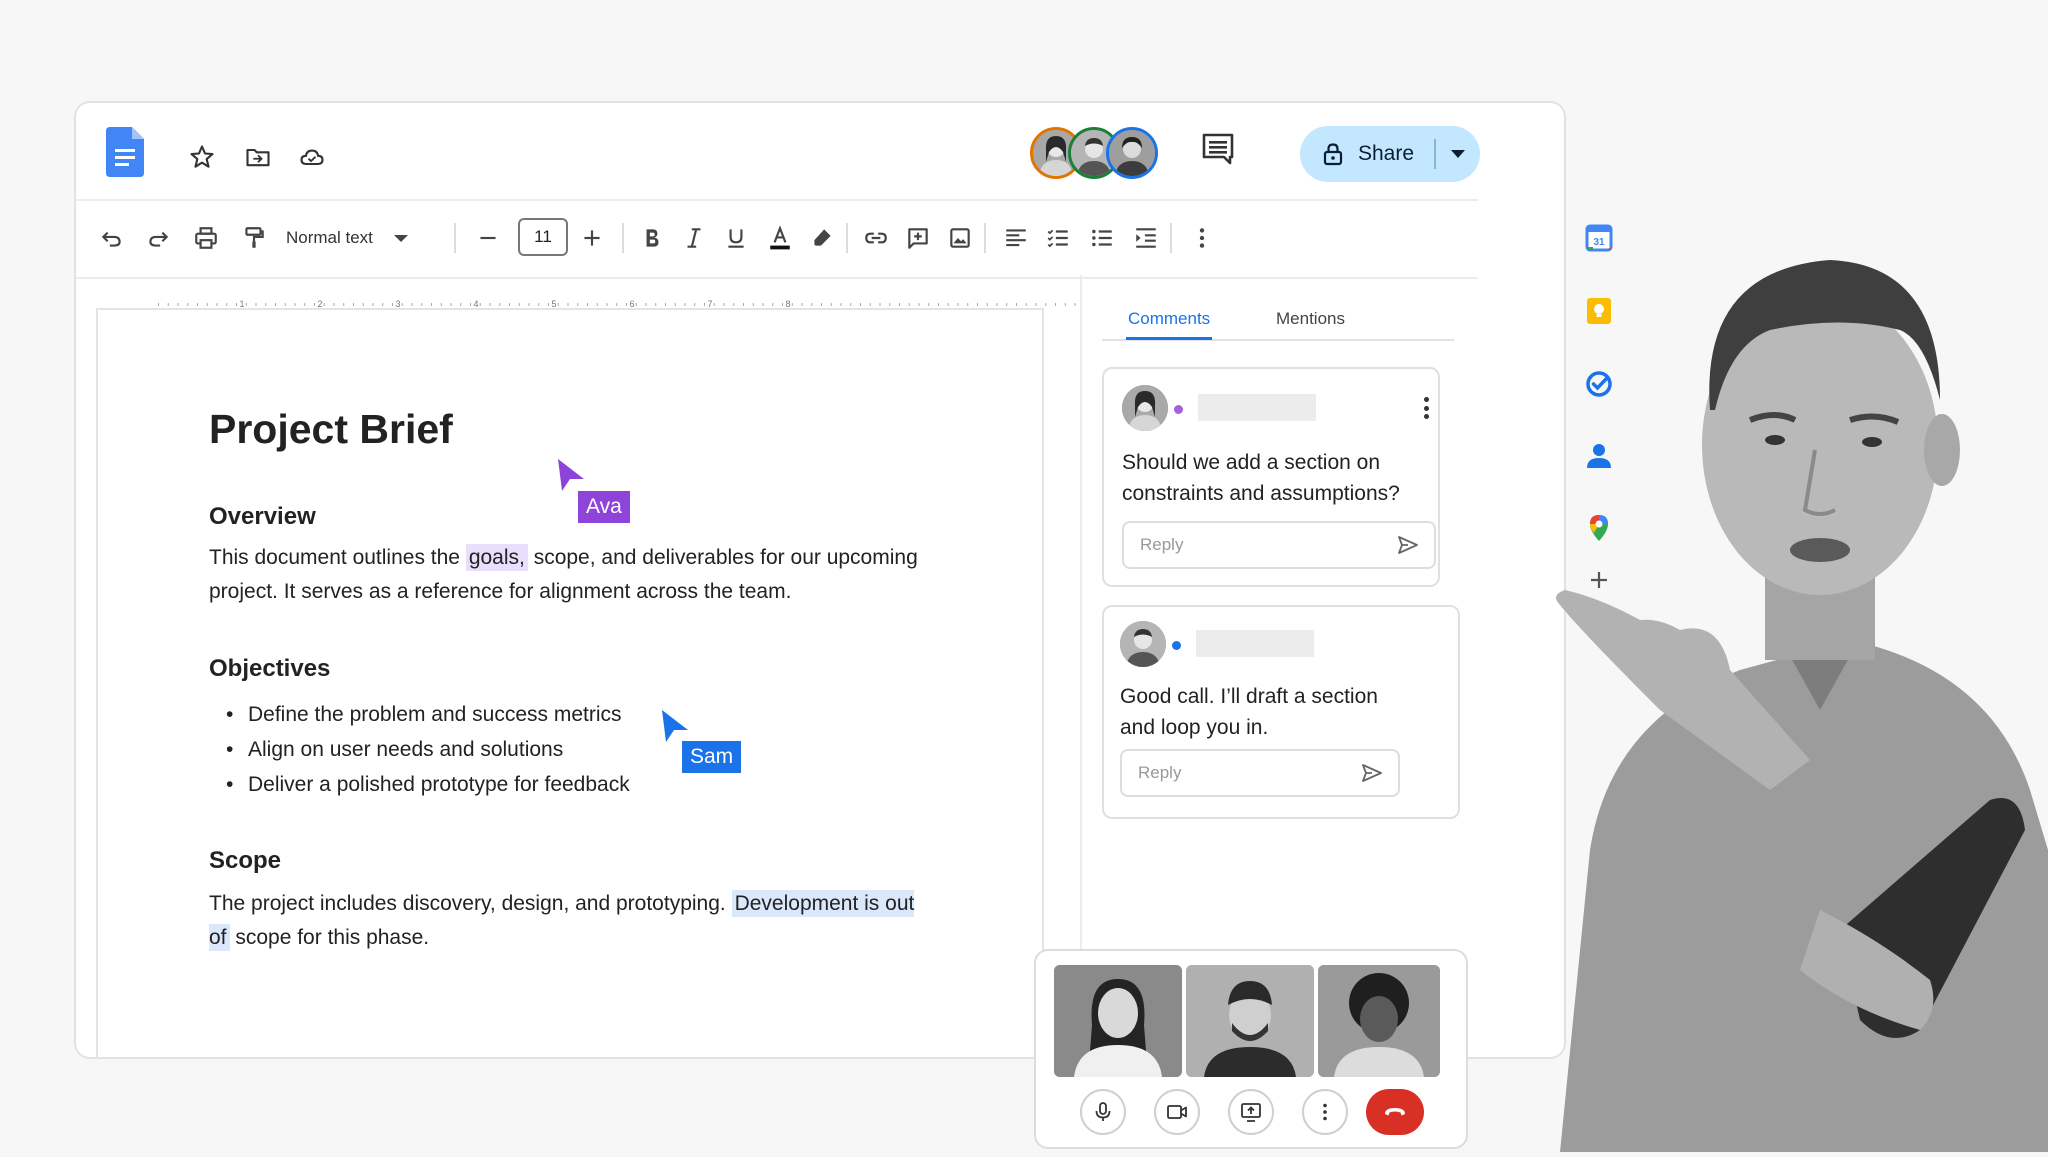  What do you see at coordinates (312, 157) in the screenshot?
I see `cloud-saved-icon` at bounding box center [312, 157].